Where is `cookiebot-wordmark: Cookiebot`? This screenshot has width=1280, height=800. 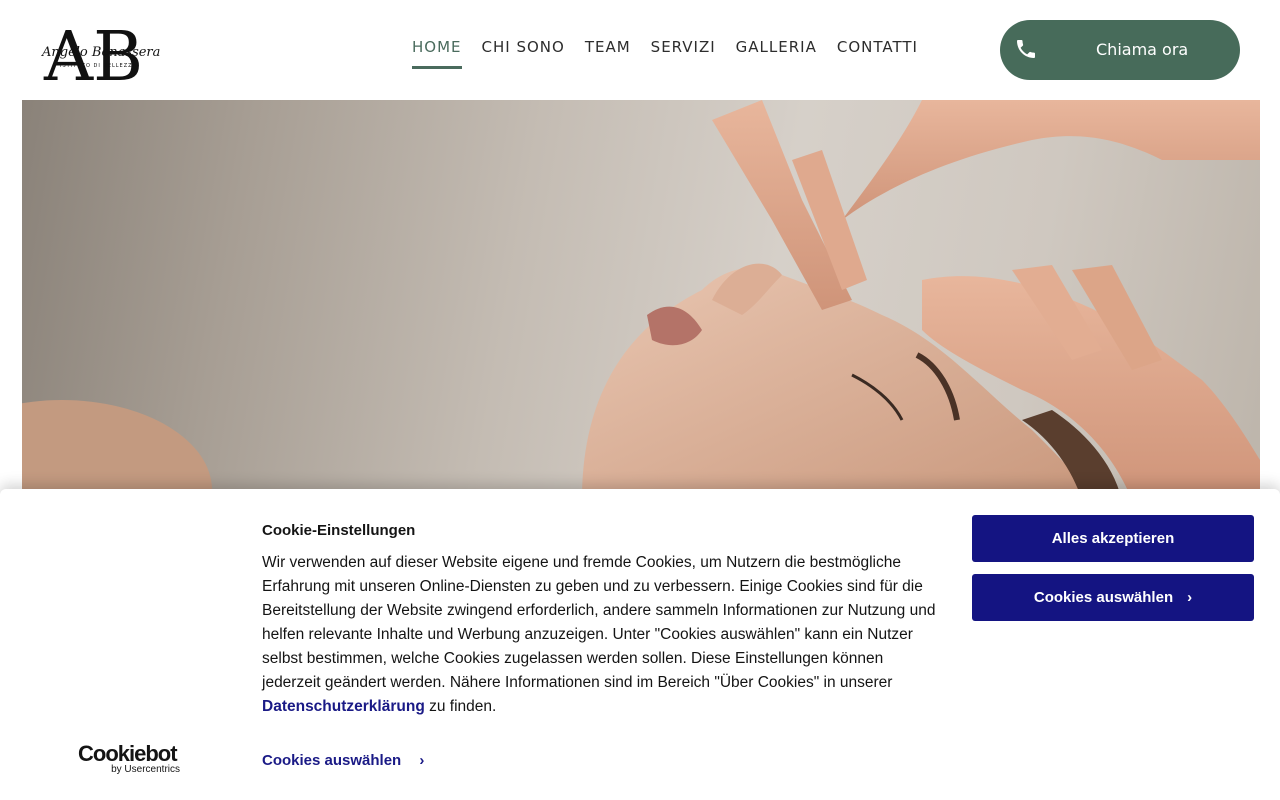 cookiebot-wordmark: Cookiebot is located at coordinates (128, 753).